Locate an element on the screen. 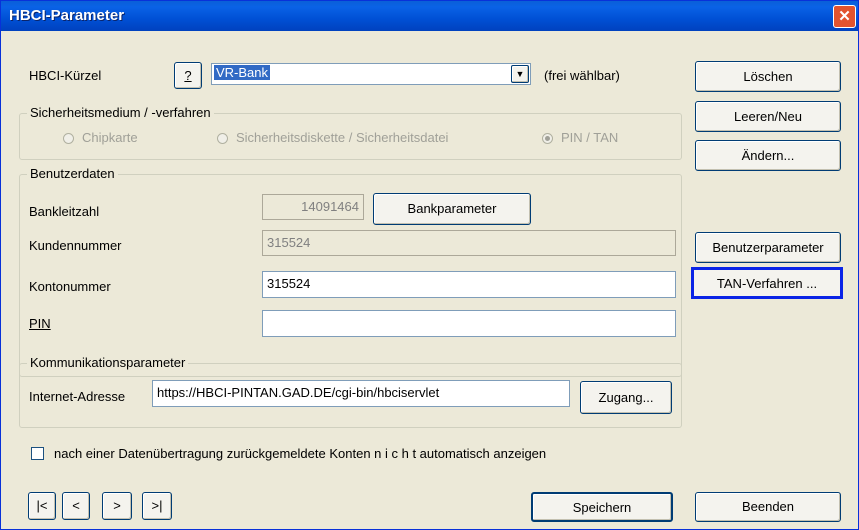 The height and width of the screenshot is (530, 859). kundennummer-field: 315524 is located at coordinates (469, 243).